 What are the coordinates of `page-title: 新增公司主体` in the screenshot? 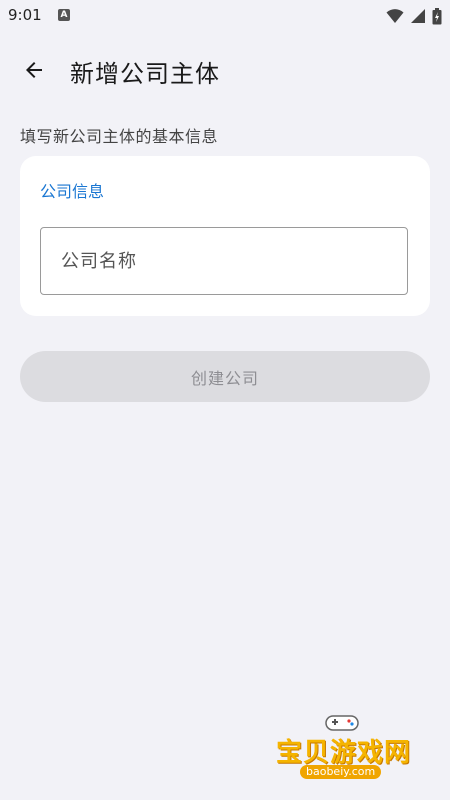 It's located at (145, 74).